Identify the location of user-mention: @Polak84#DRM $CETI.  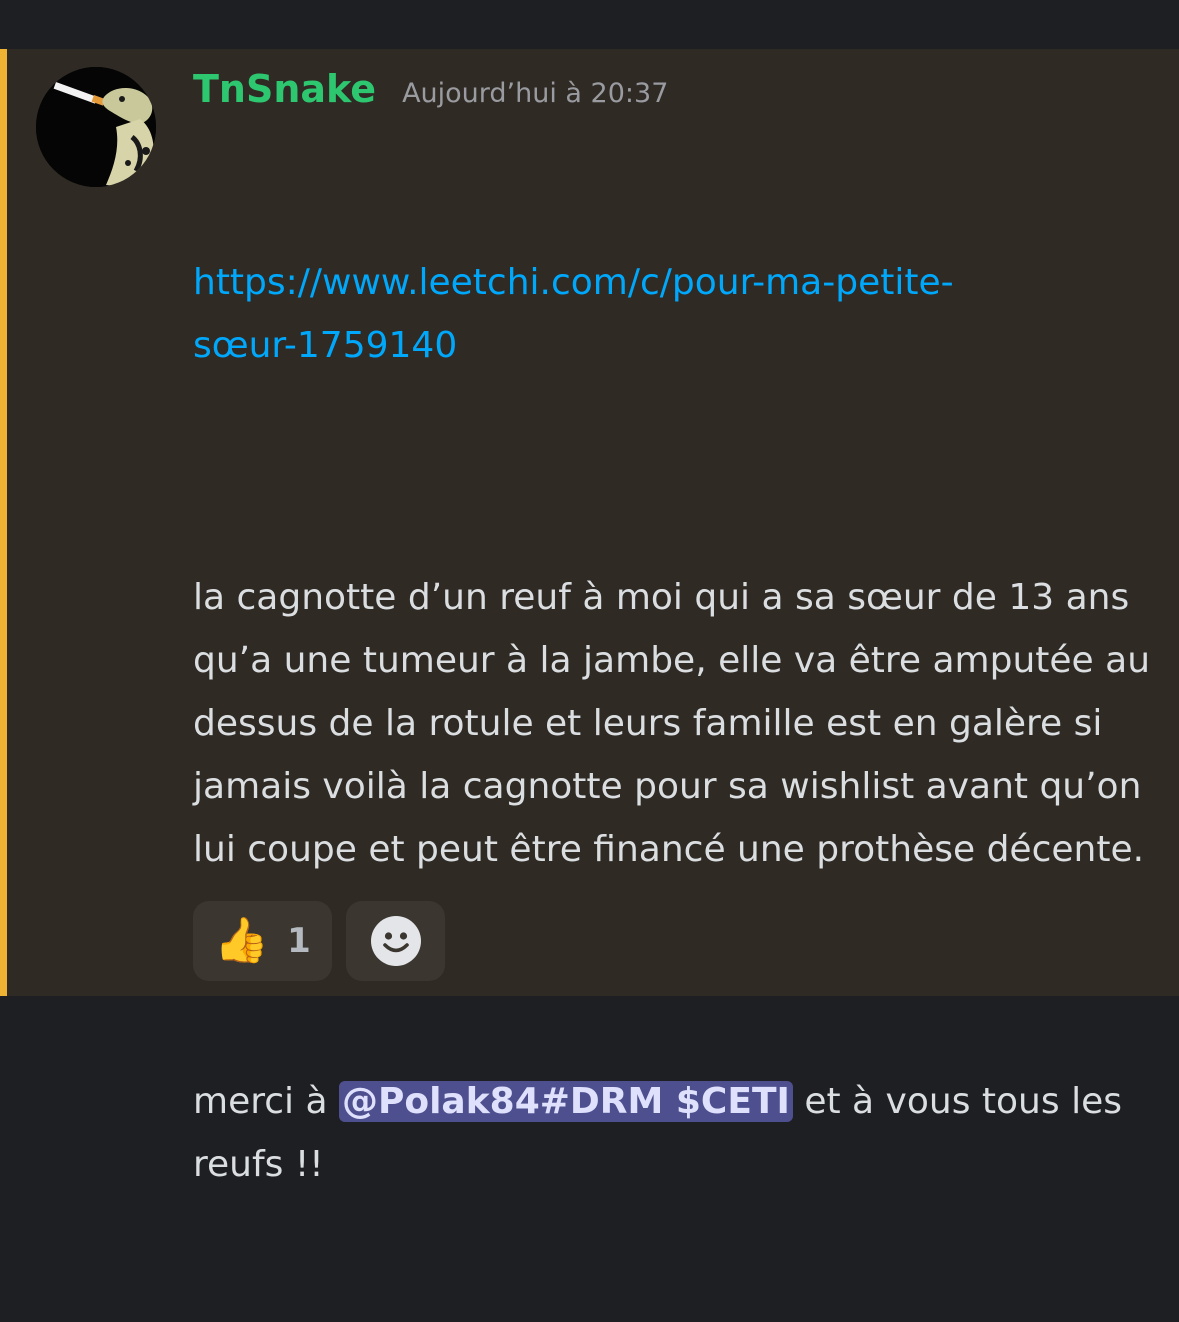
(565, 1101).